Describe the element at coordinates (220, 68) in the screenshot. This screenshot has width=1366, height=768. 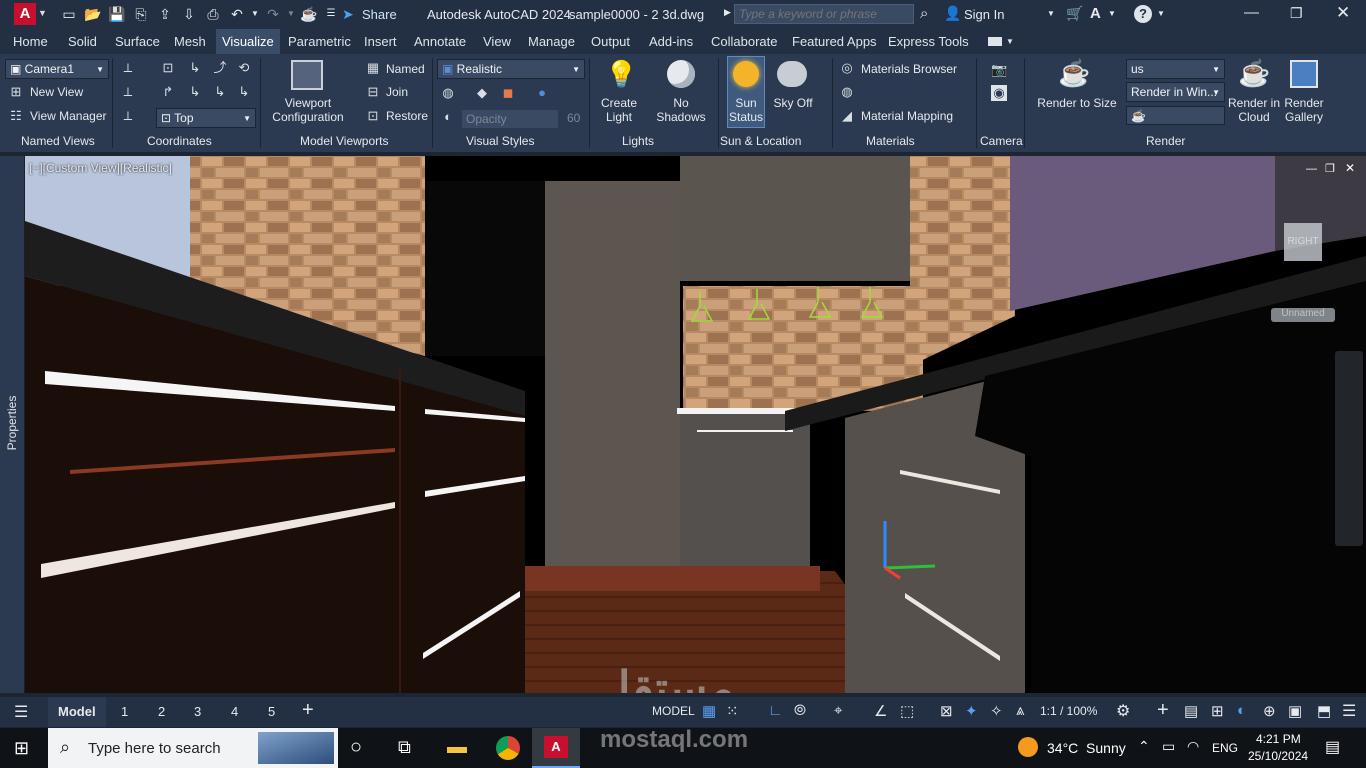
I see `ucs-z-icon: ⤴` at that location.